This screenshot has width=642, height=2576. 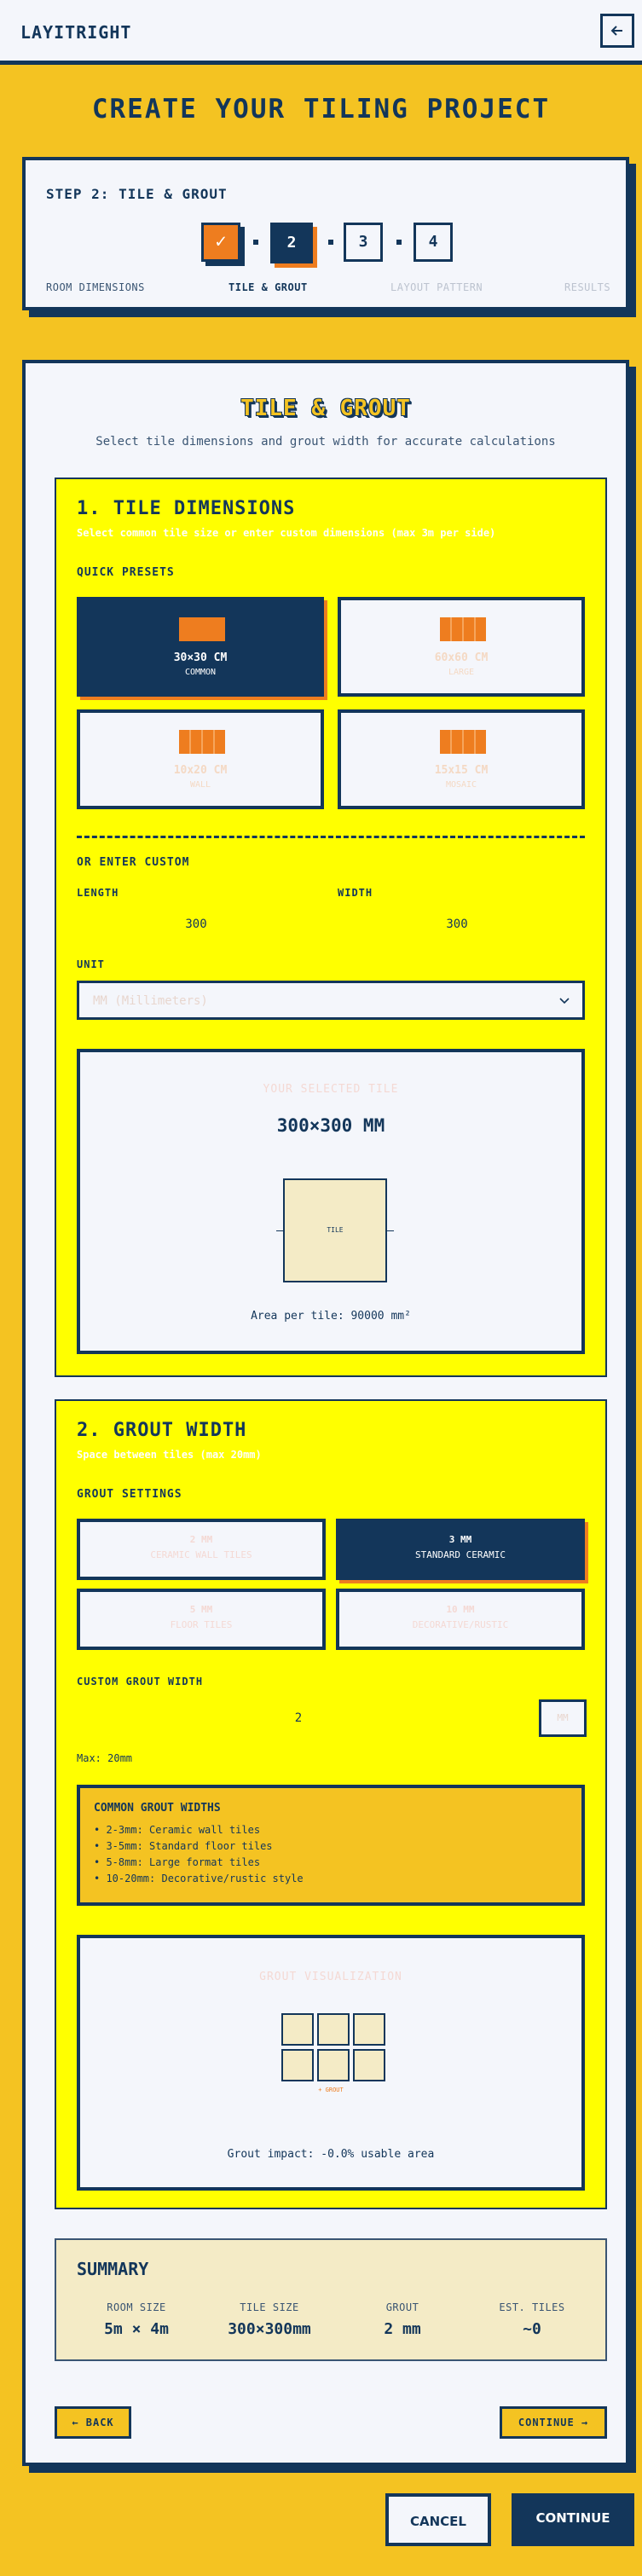 I want to click on top-bar: LAYITRIGHT, so click(x=321, y=32).